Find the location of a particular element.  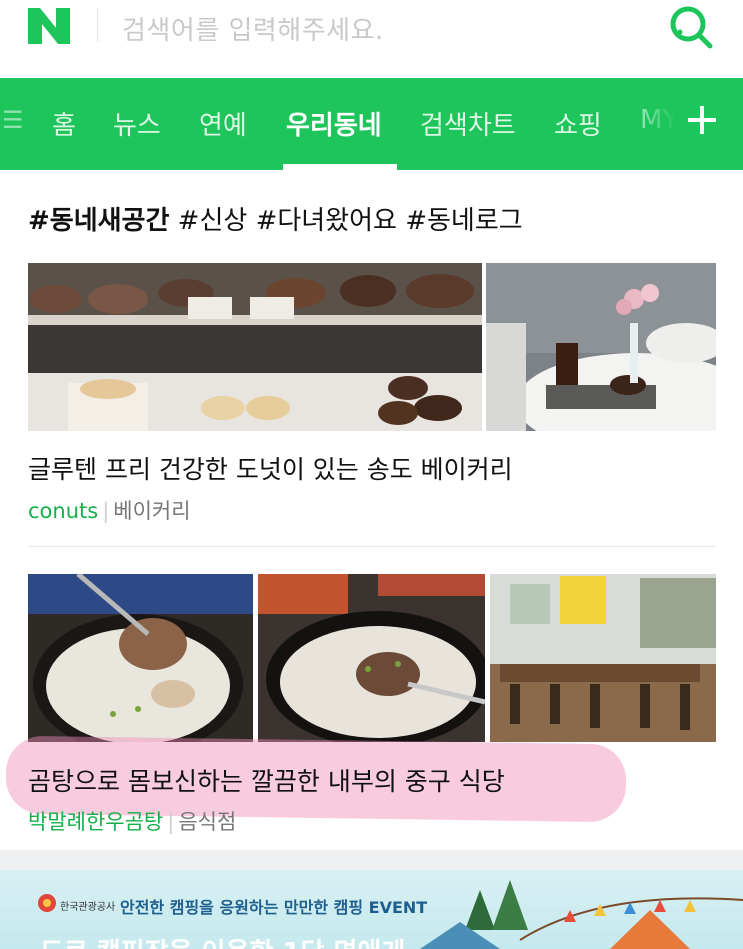

hashtag-visited: #다녀왔어요 is located at coordinates (326, 221).